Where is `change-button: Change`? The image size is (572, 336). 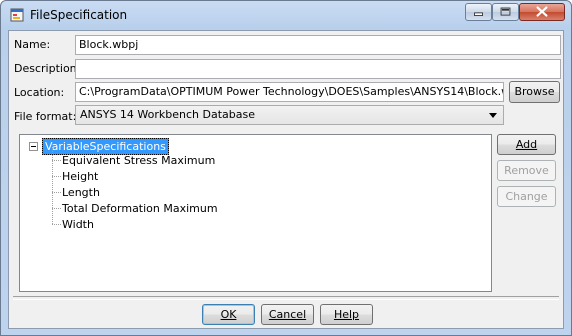
change-button: Change is located at coordinates (526, 196).